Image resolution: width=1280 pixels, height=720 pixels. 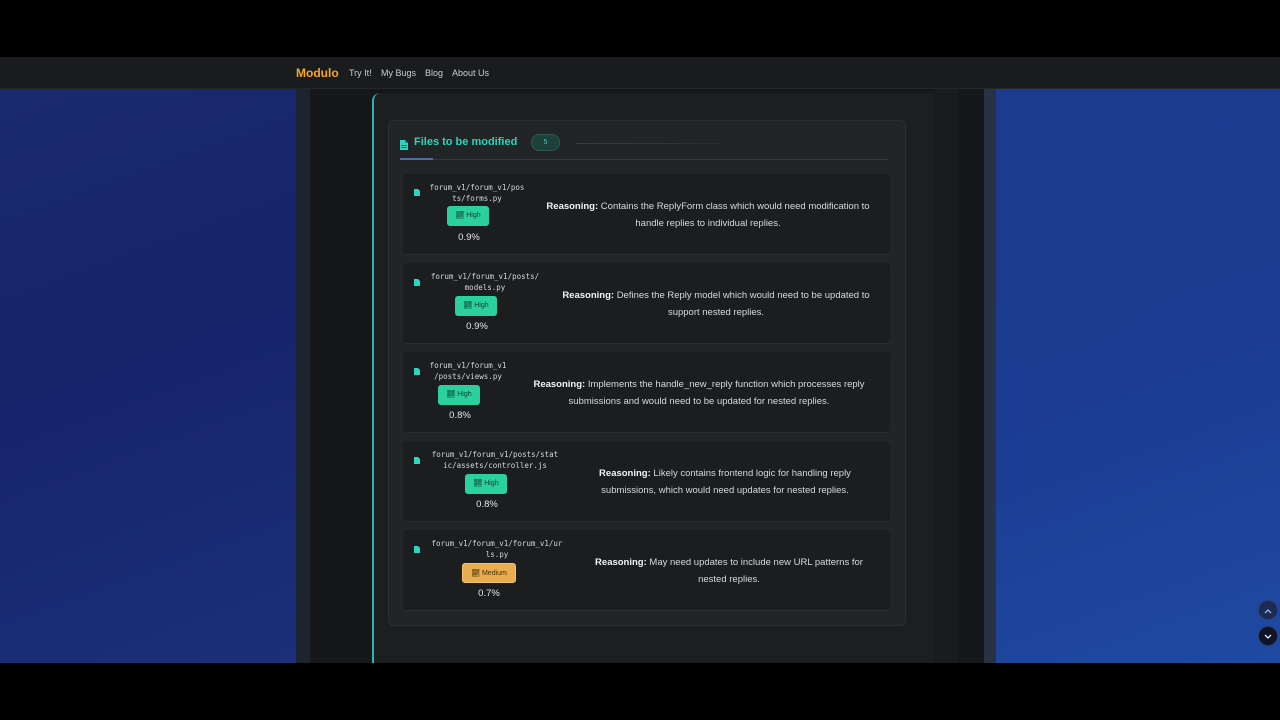 I want to click on file-path: forum_v1/forum_v1/posts/views.py, so click(x=468, y=371).